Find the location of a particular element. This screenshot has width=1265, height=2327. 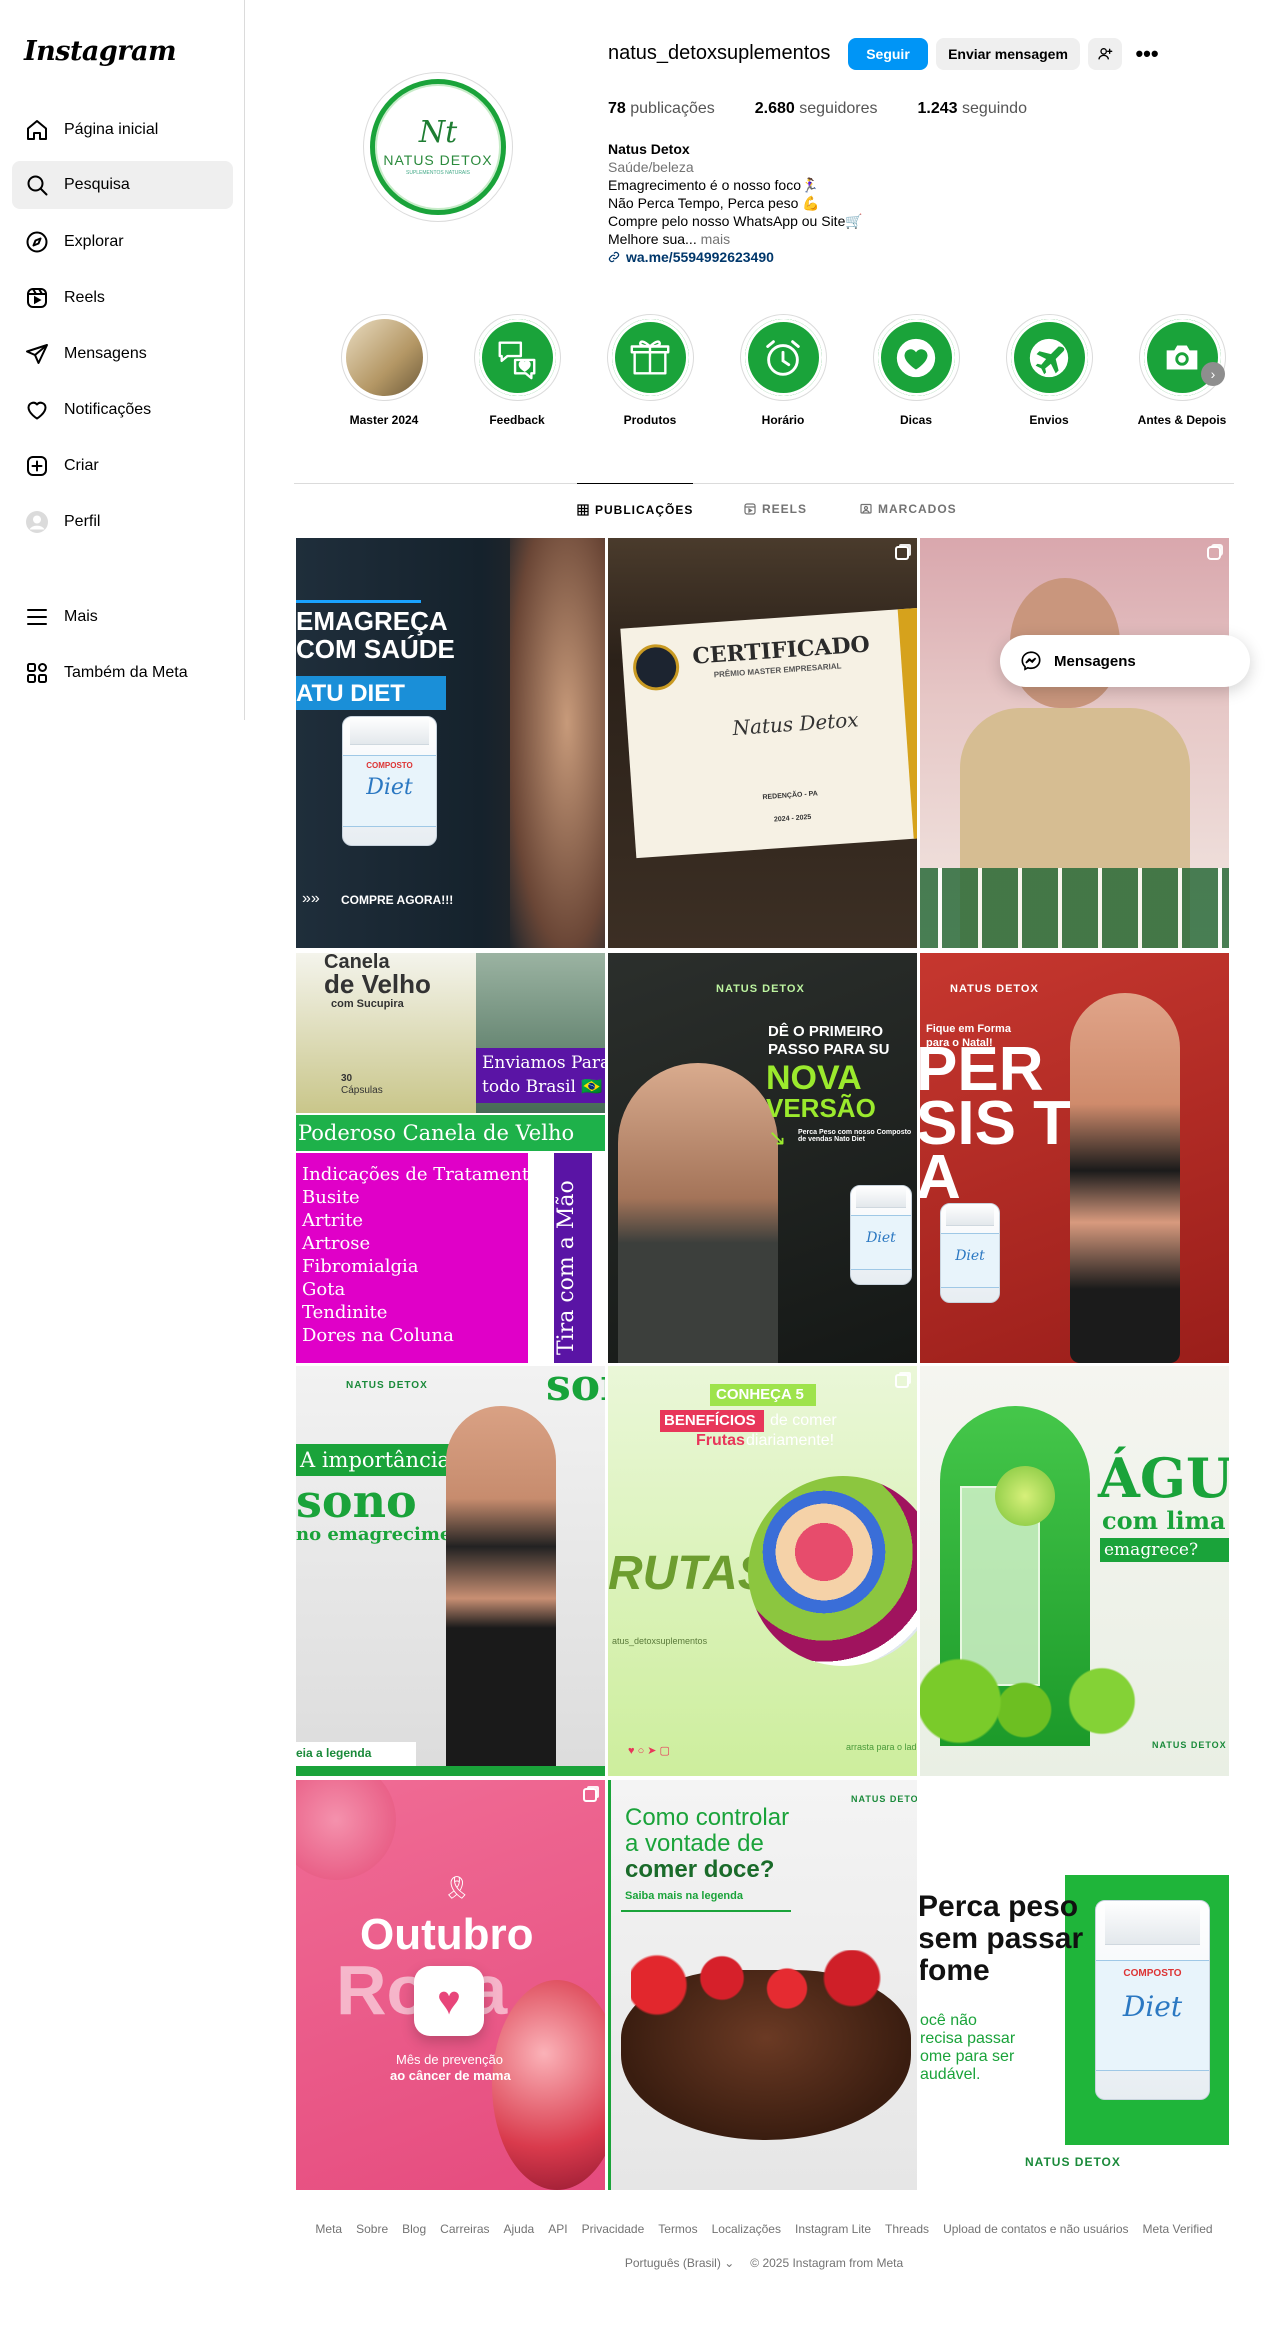

footer-link: Carreiras is located at coordinates (464, 2229).